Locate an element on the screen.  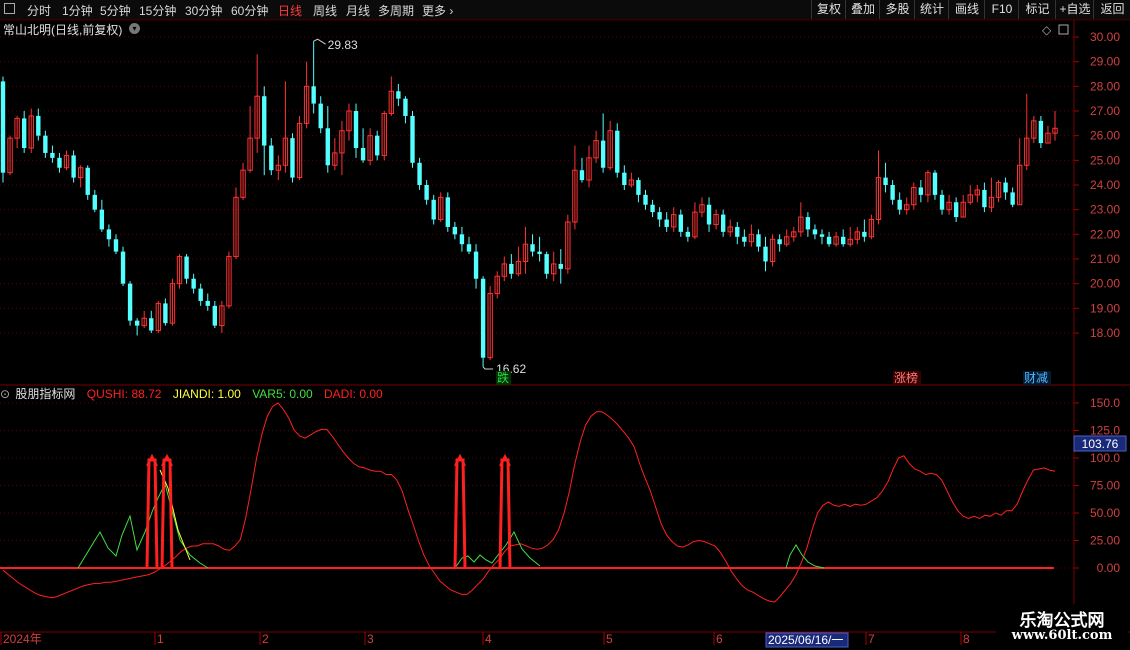
window-toggle-icon is located at coordinates (1063, 29).